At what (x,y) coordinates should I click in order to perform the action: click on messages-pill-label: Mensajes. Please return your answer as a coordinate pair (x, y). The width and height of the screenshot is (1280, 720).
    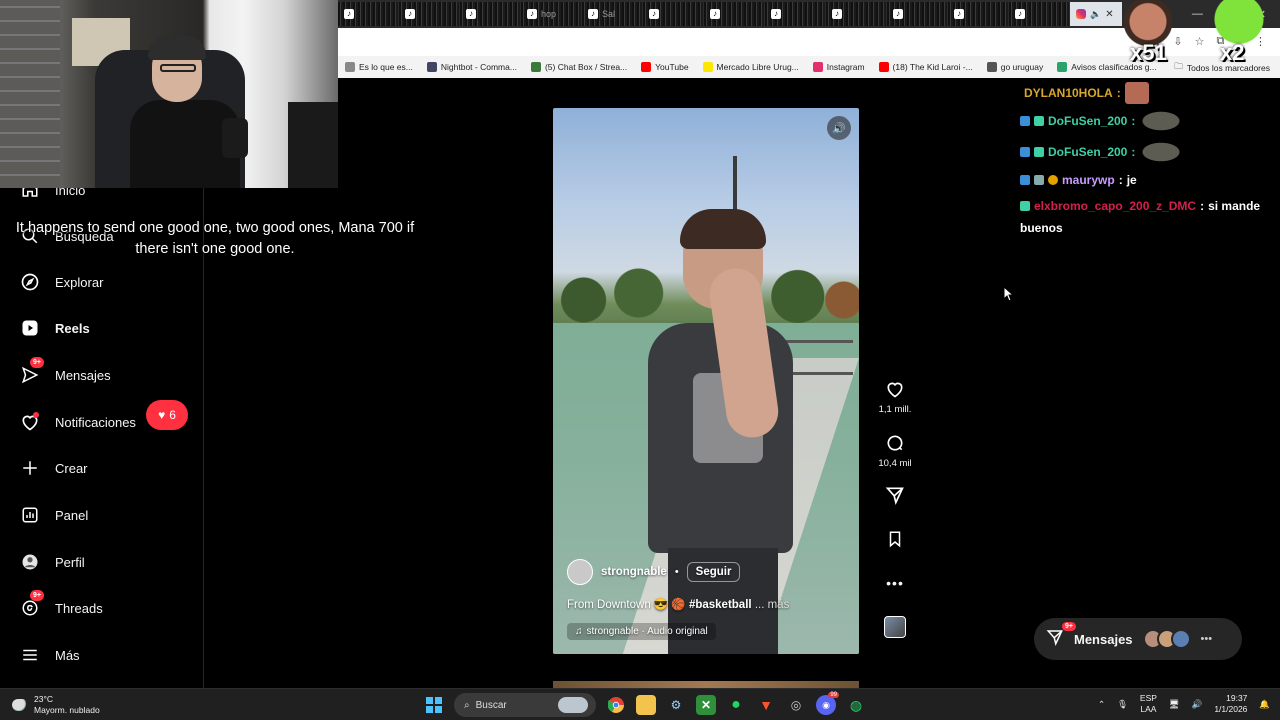
    Looking at the image, I should click on (1103, 639).